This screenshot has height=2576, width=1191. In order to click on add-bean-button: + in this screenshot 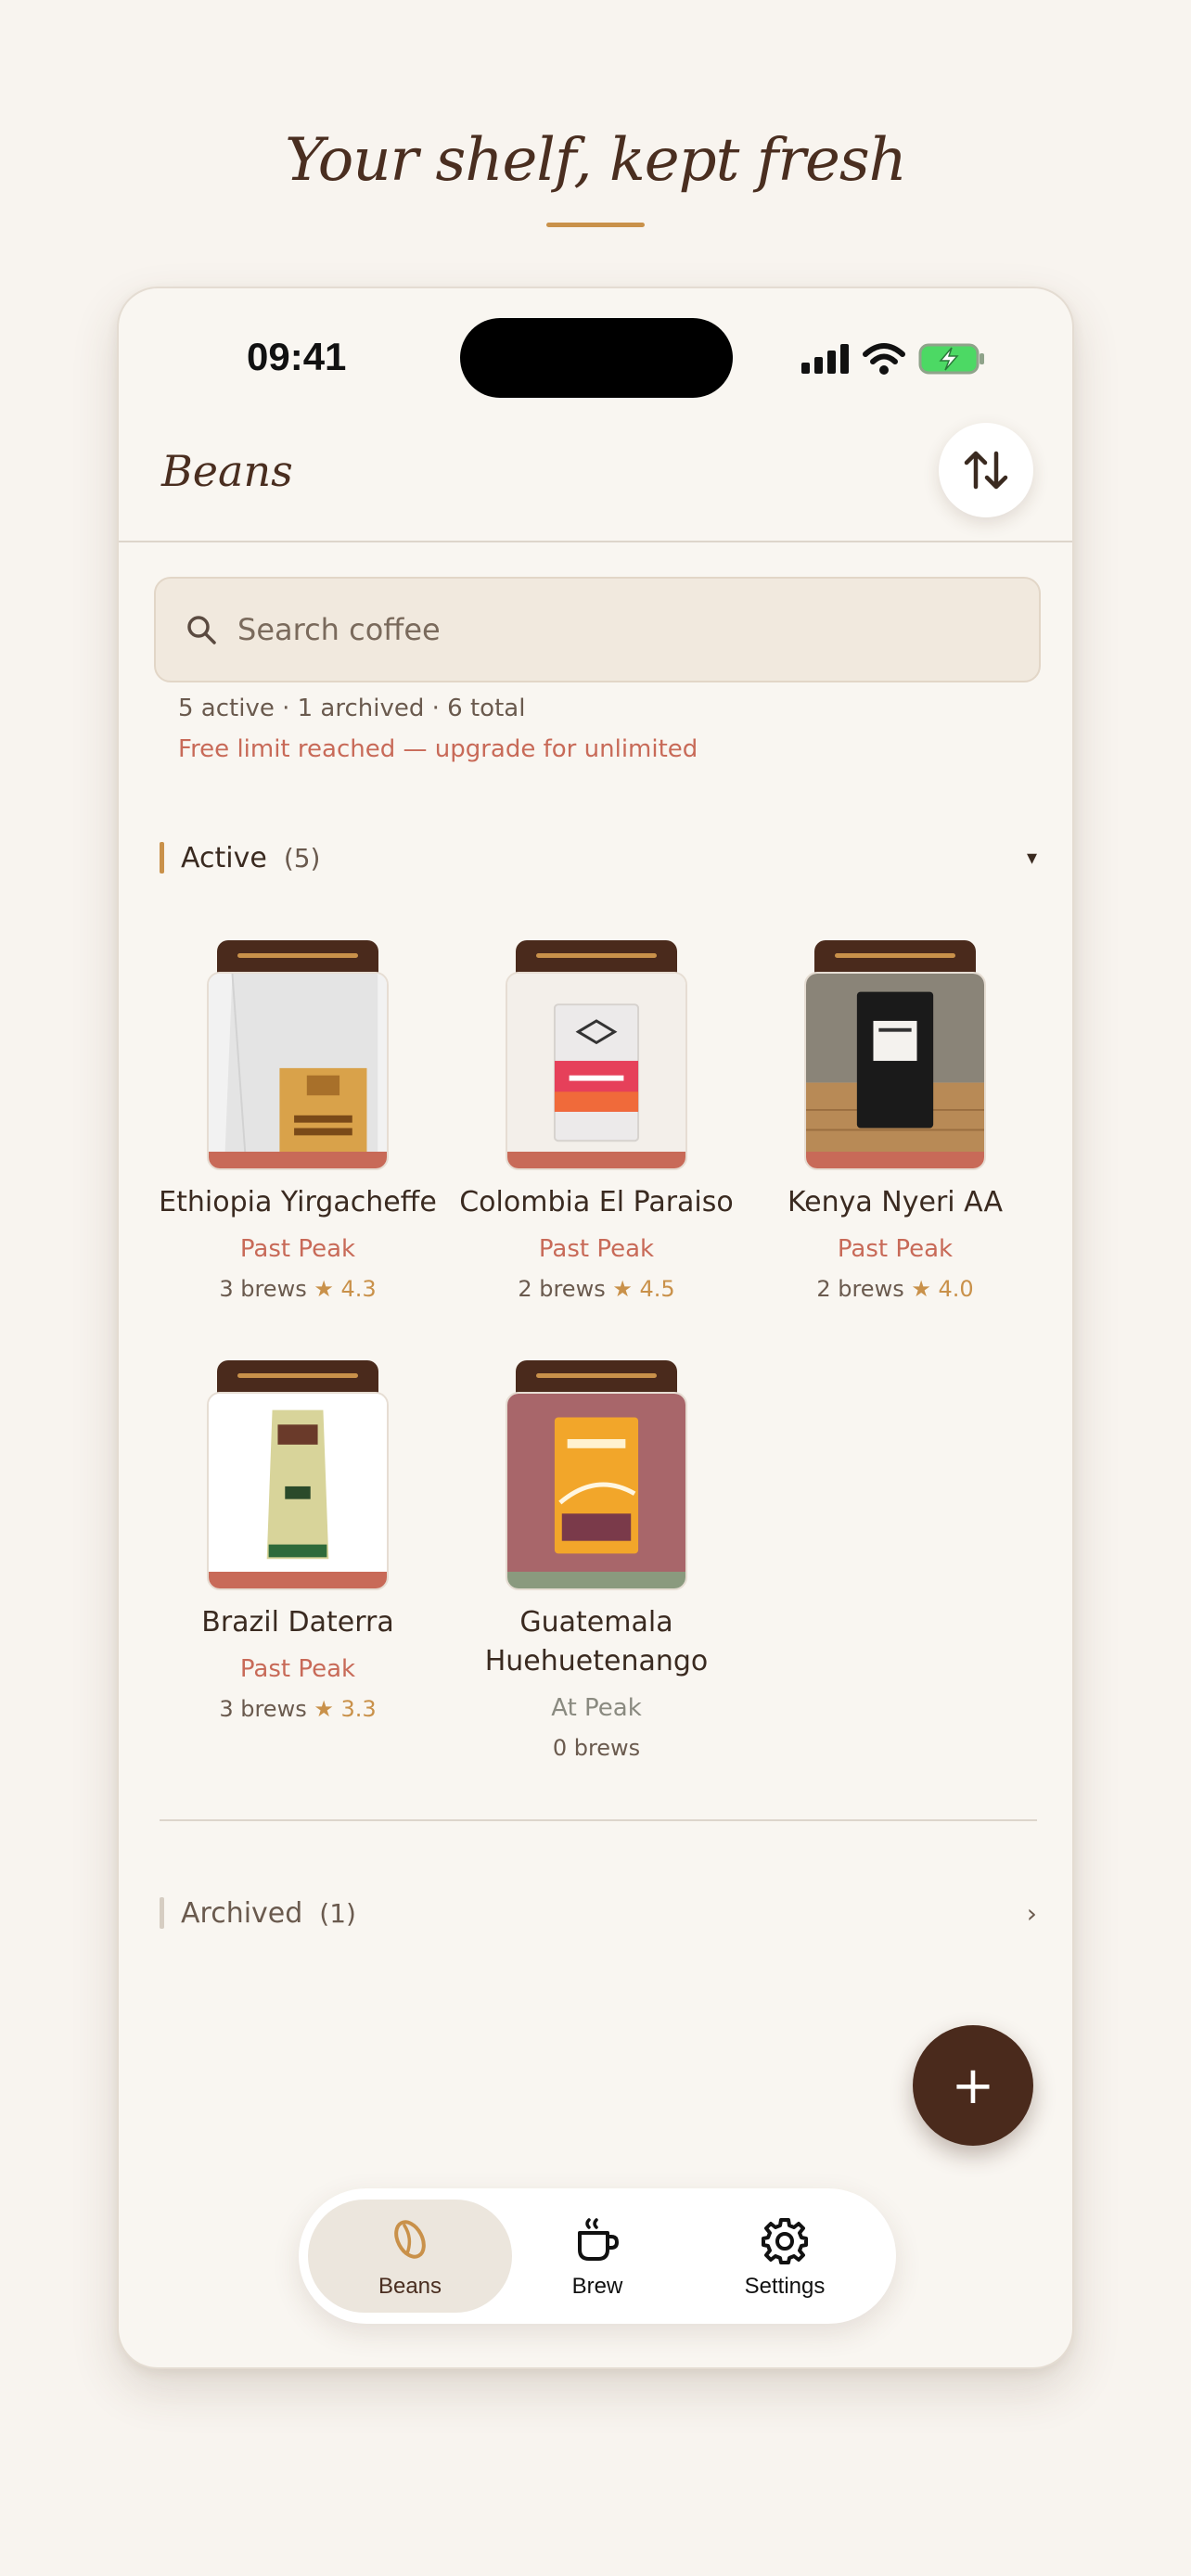, I will do `click(973, 2085)`.